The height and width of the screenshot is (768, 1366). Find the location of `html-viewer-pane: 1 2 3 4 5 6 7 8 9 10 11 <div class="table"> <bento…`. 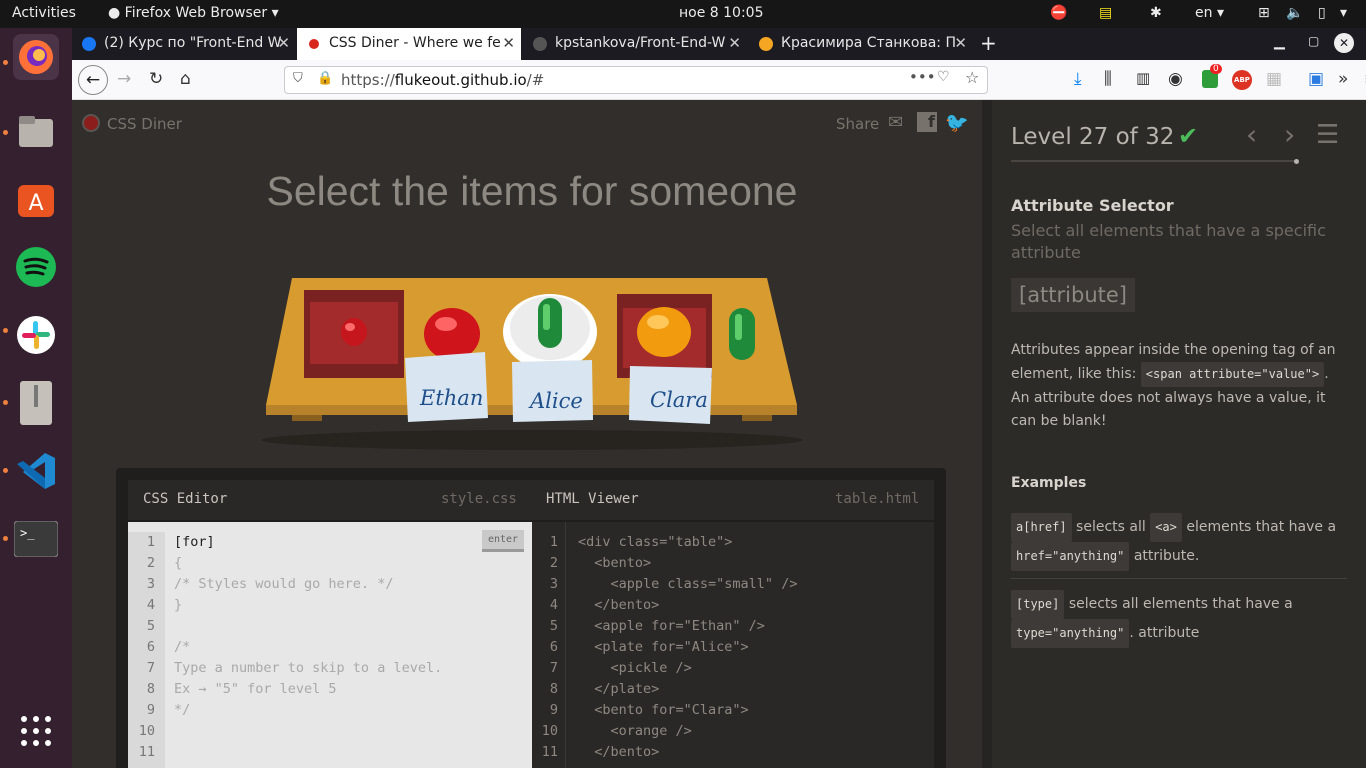

html-viewer-pane: 1 2 3 4 5 6 7 8 9 10 11 <div class="table"> <bento… is located at coordinates (733, 645).